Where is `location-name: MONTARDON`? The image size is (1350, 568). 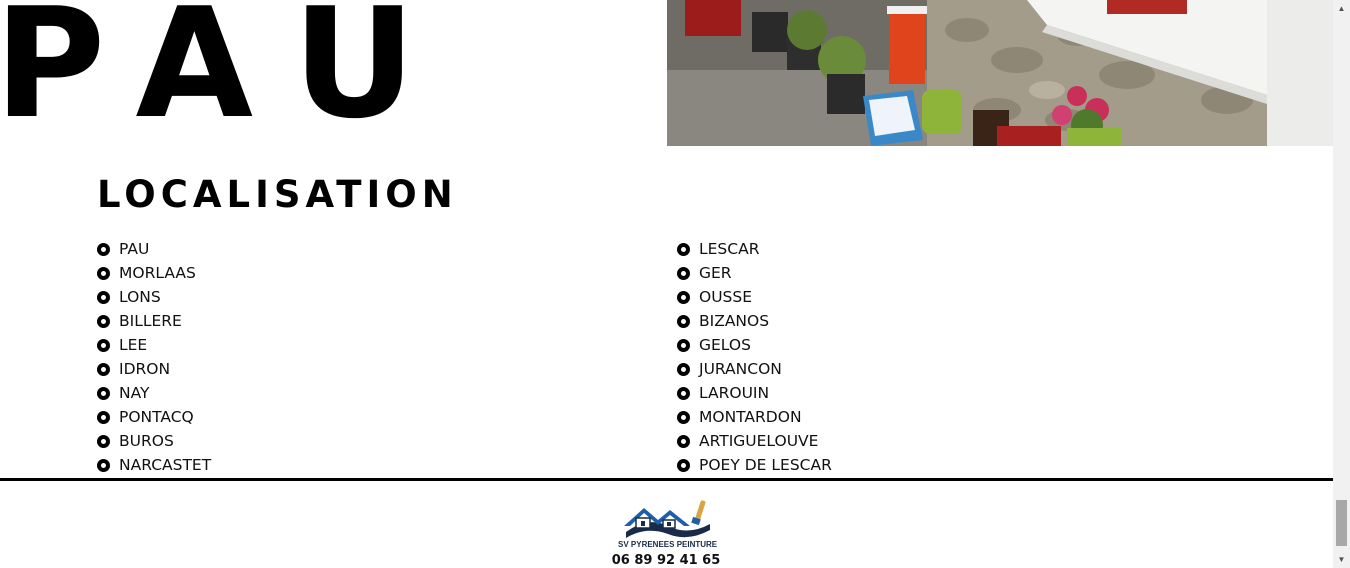
location-name: MONTARDON is located at coordinates (750, 417).